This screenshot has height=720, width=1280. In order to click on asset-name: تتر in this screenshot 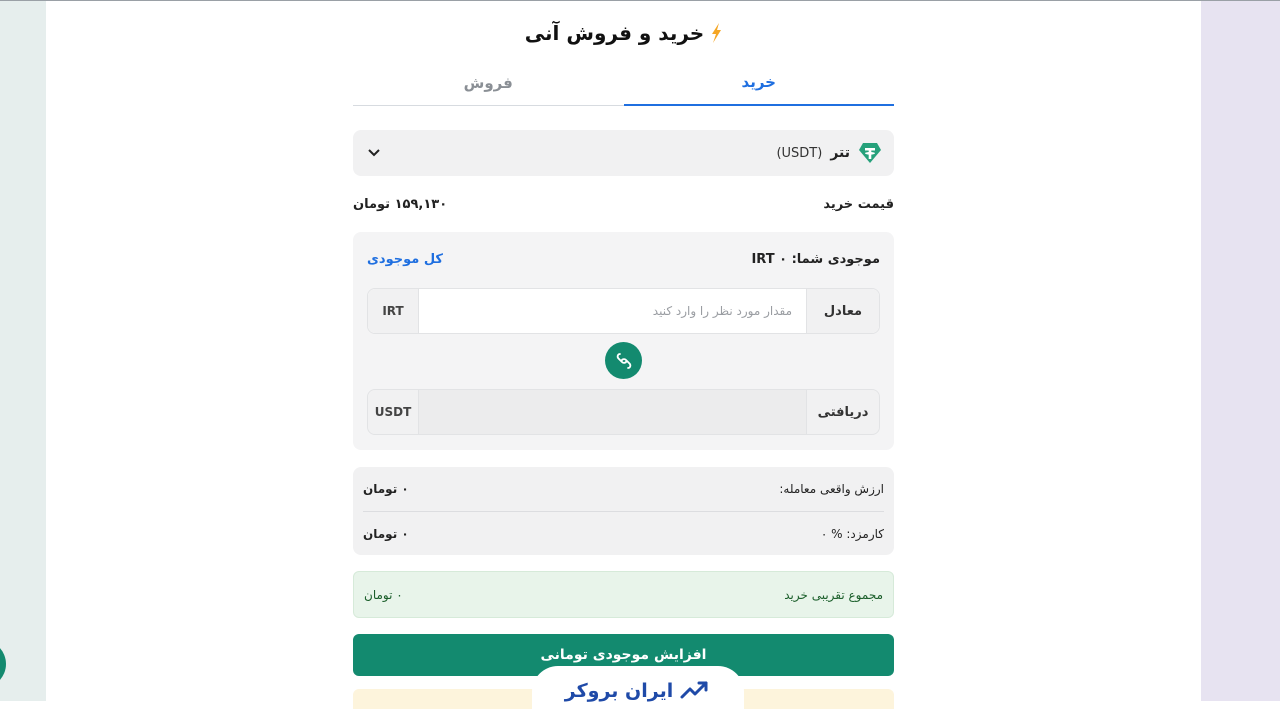, I will do `click(840, 153)`.